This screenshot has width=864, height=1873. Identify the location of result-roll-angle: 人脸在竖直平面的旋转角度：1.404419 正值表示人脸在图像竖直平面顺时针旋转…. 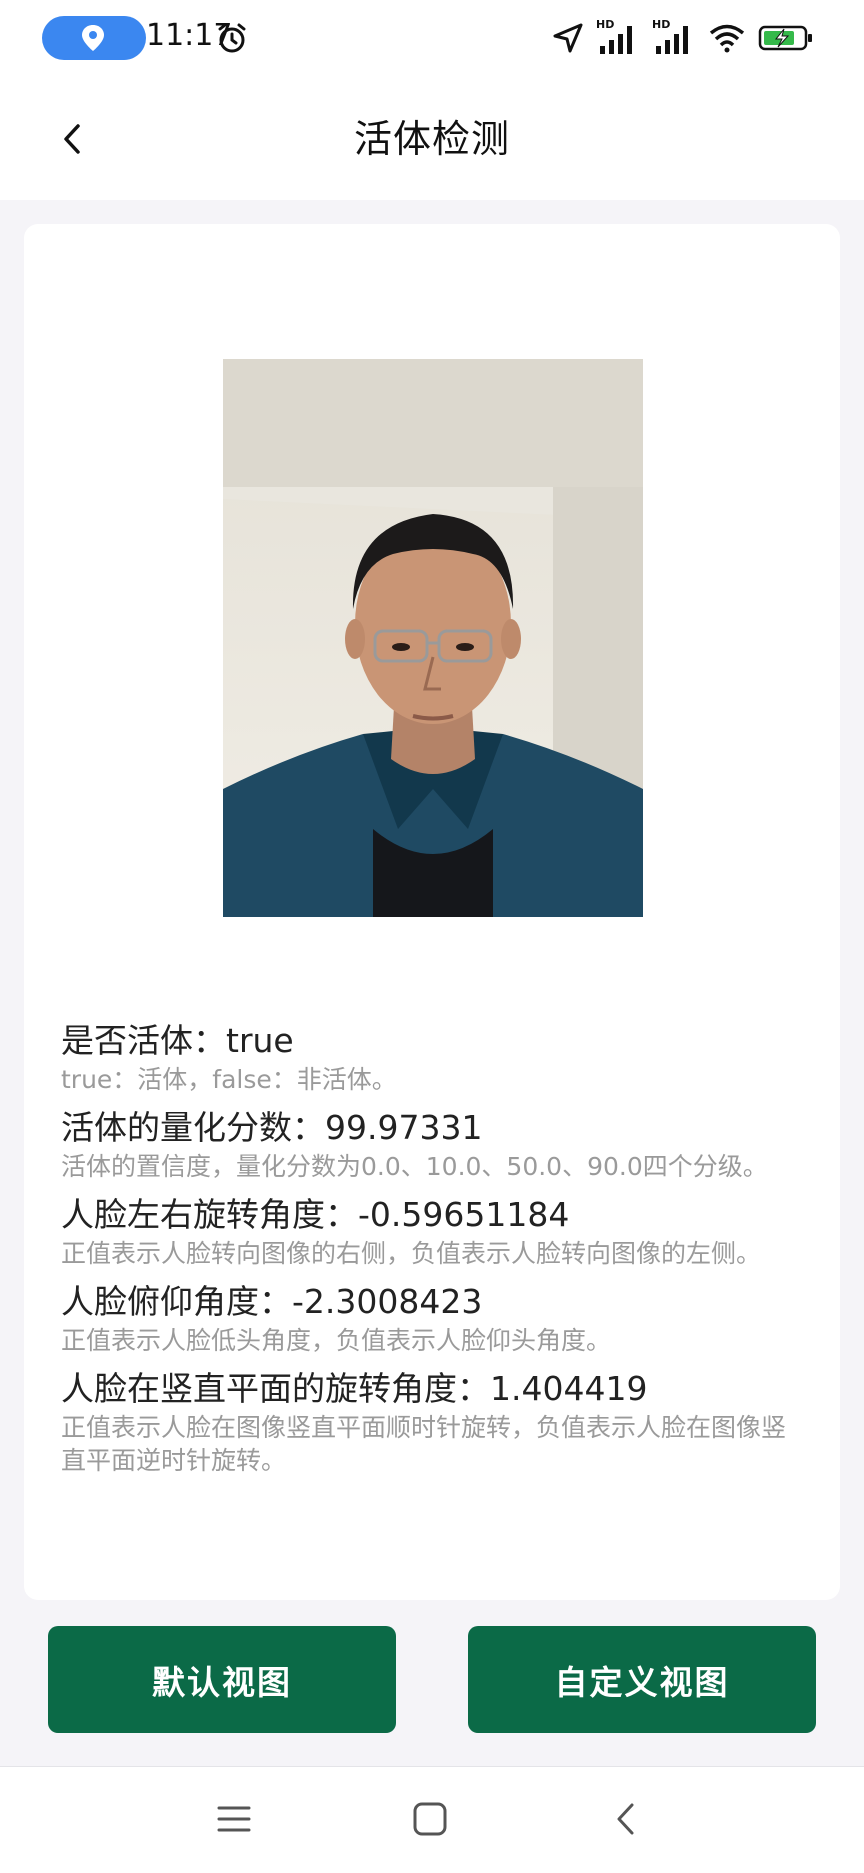
(432, 1422).